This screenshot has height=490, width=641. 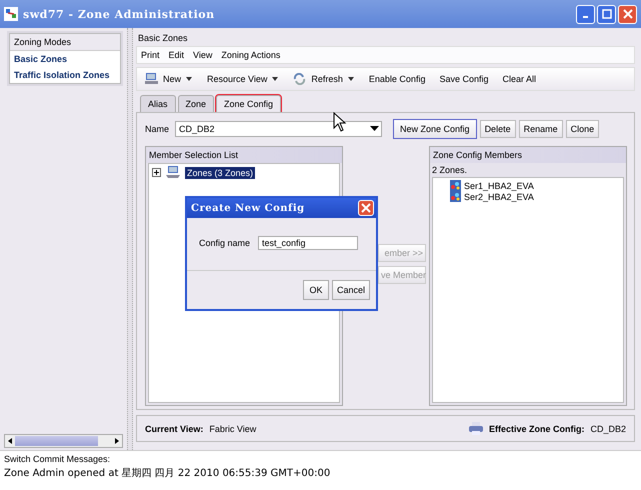 I want to click on horizontal-scrollbar, so click(x=63, y=441).